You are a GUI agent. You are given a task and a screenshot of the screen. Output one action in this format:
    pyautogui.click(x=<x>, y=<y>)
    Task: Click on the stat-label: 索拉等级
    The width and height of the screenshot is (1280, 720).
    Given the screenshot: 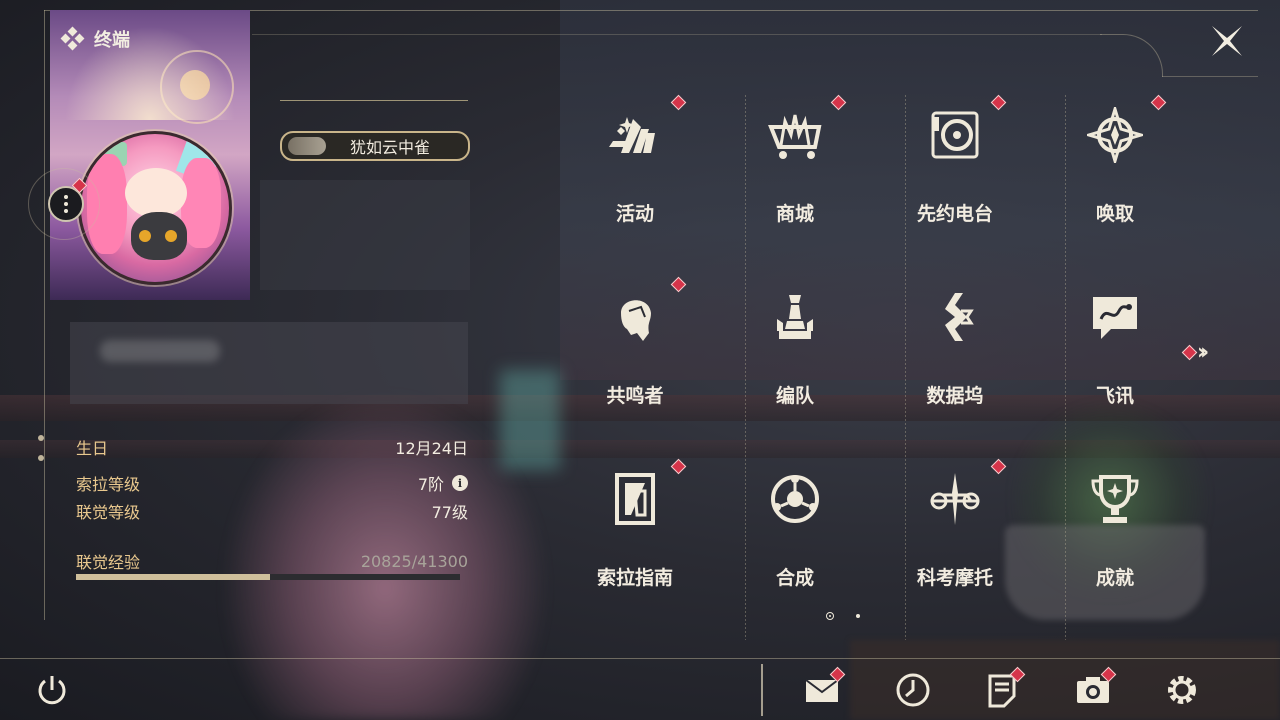 What is the action you would take?
    pyautogui.click(x=108, y=484)
    